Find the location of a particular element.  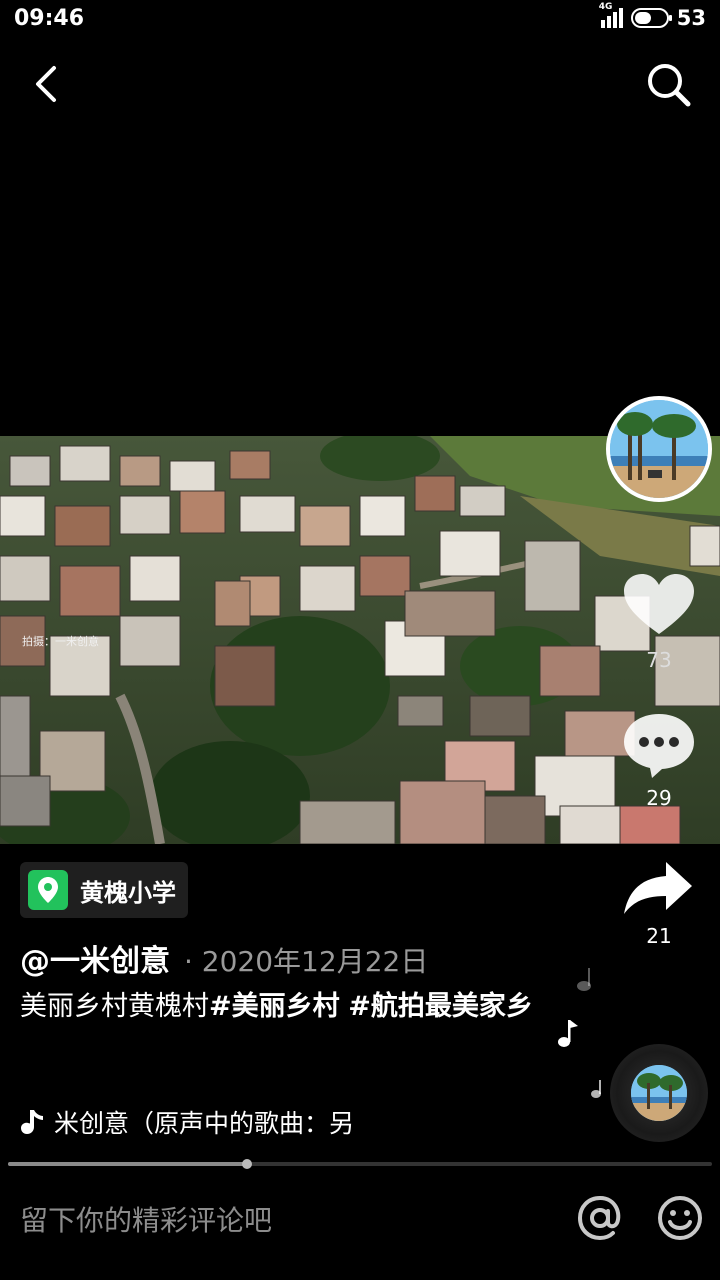

emoji-button is located at coordinates (680, 1218).